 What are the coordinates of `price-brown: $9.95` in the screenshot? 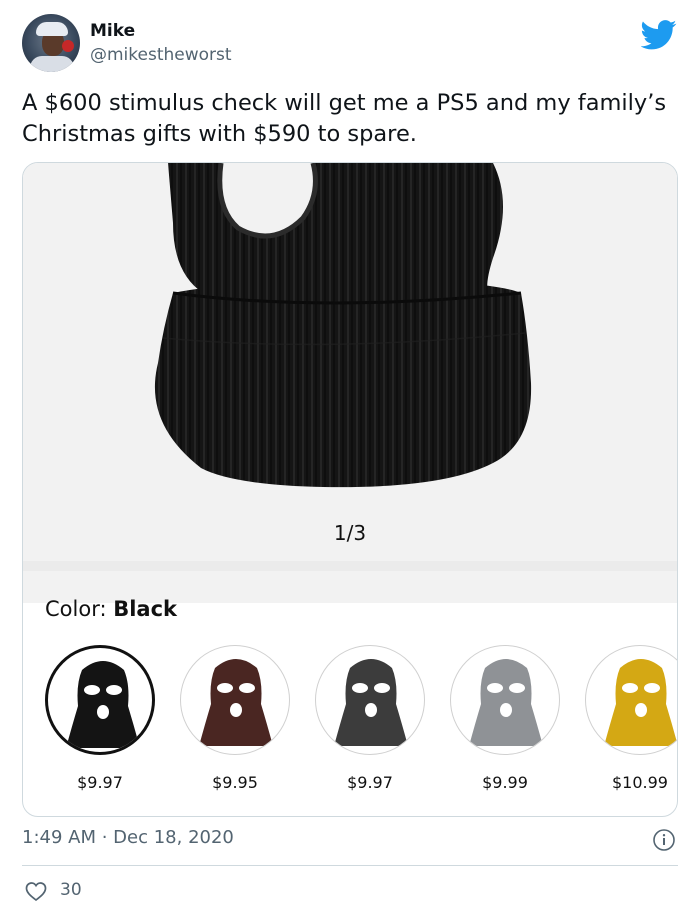 It's located at (235, 782).